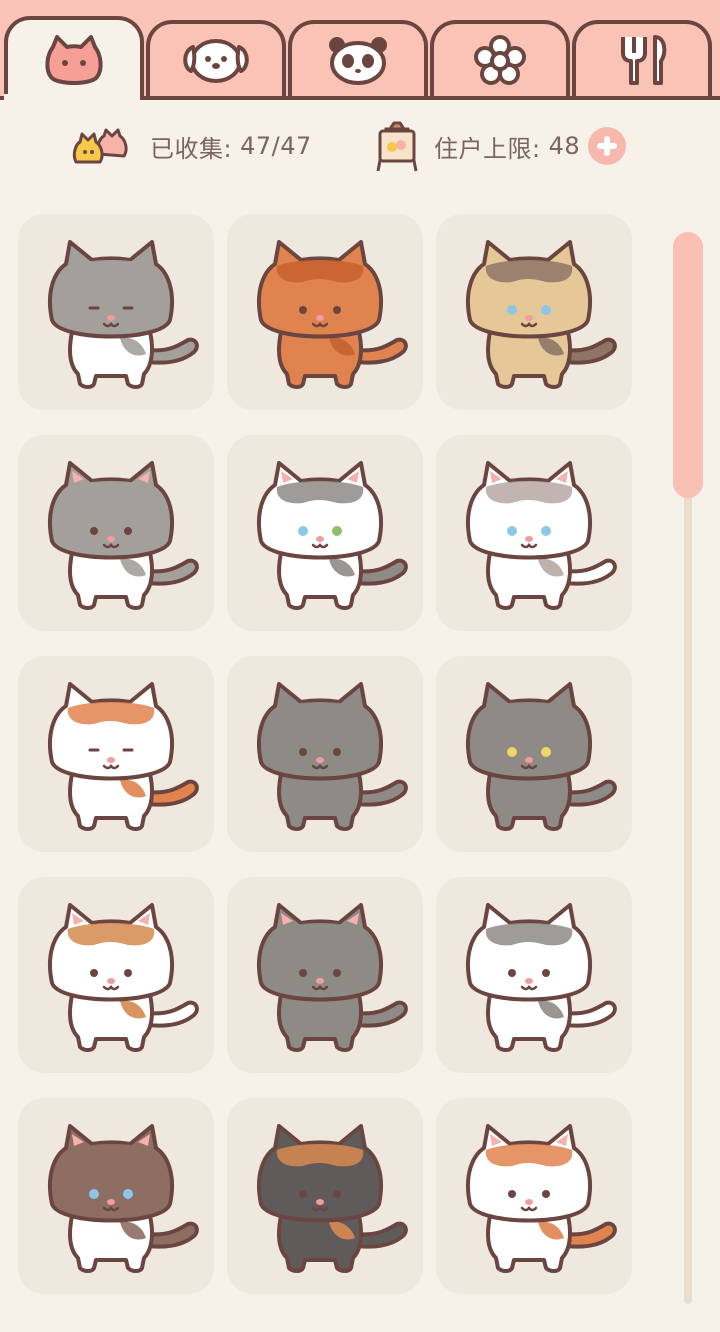  I want to click on increase-capacity-button, so click(607, 146).